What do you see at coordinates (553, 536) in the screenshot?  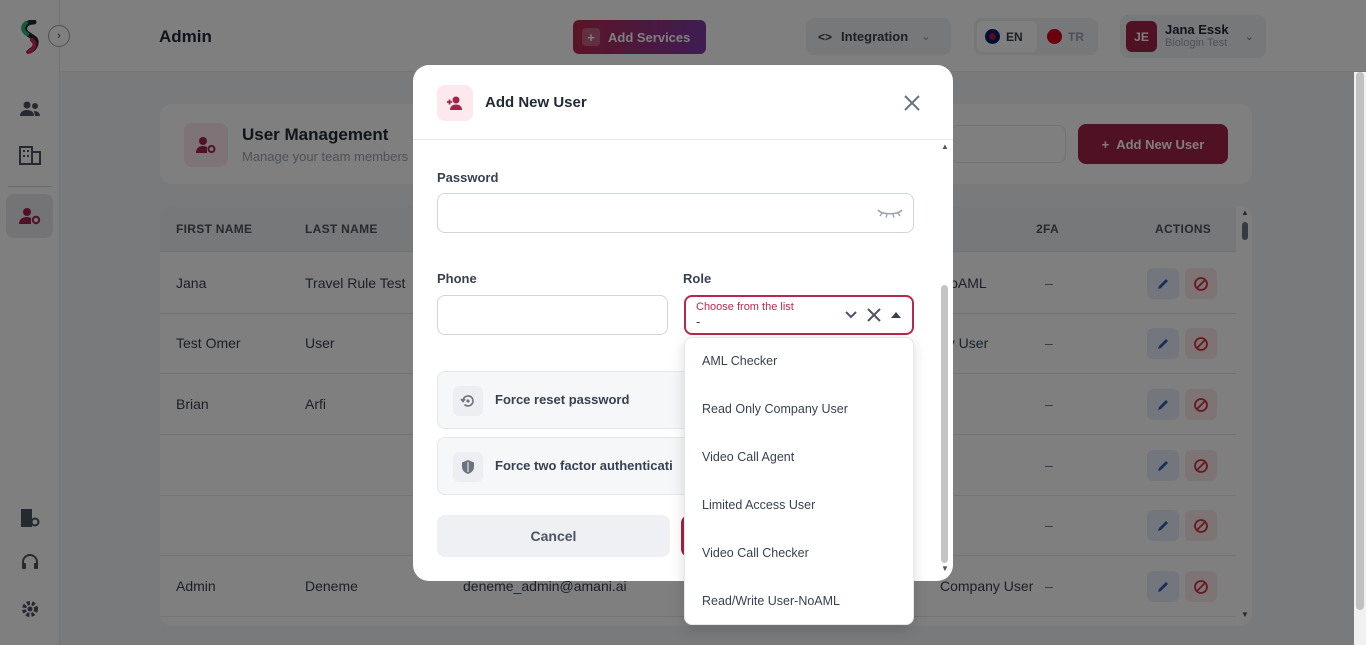 I see `cancel-button: Cancel` at bounding box center [553, 536].